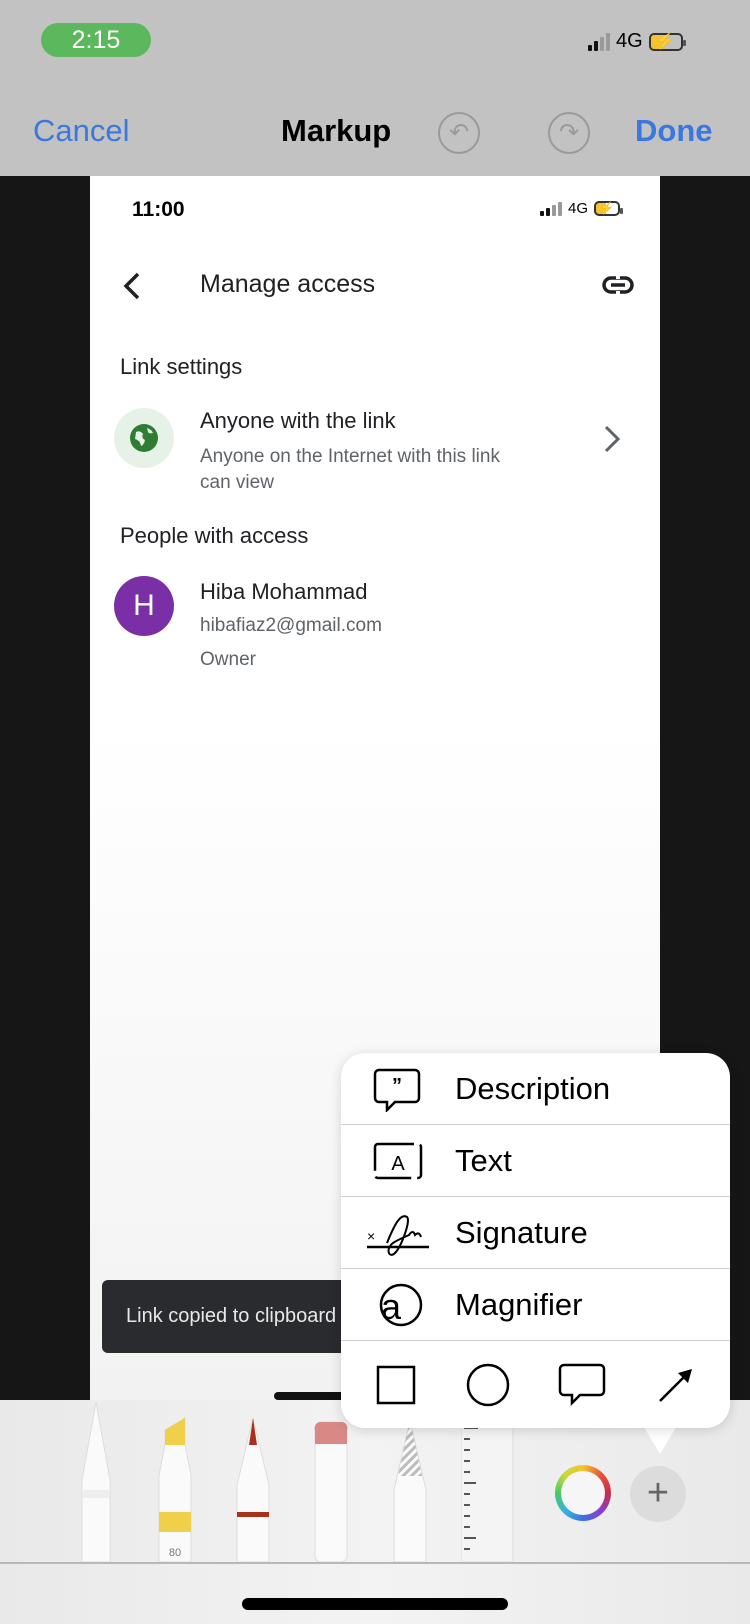  What do you see at coordinates (181, 366) in the screenshot?
I see `link-settings-heading: Link settings` at bounding box center [181, 366].